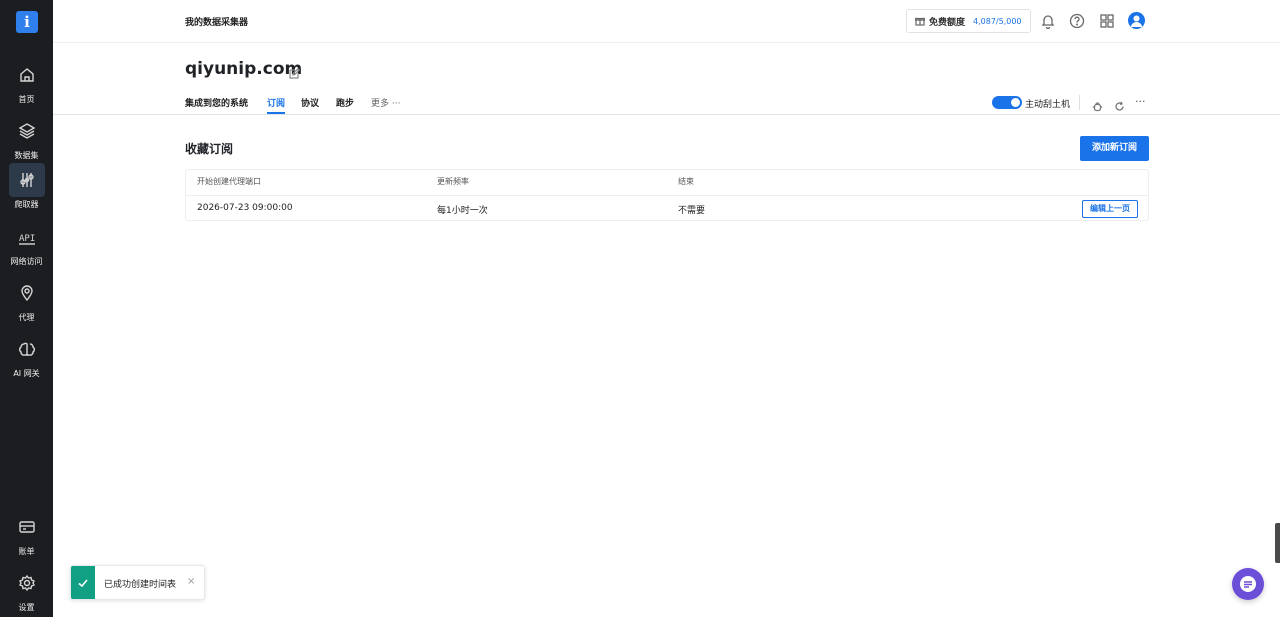  I want to click on sidebar-item-web-access: API 网络访问, so click(26, 244).